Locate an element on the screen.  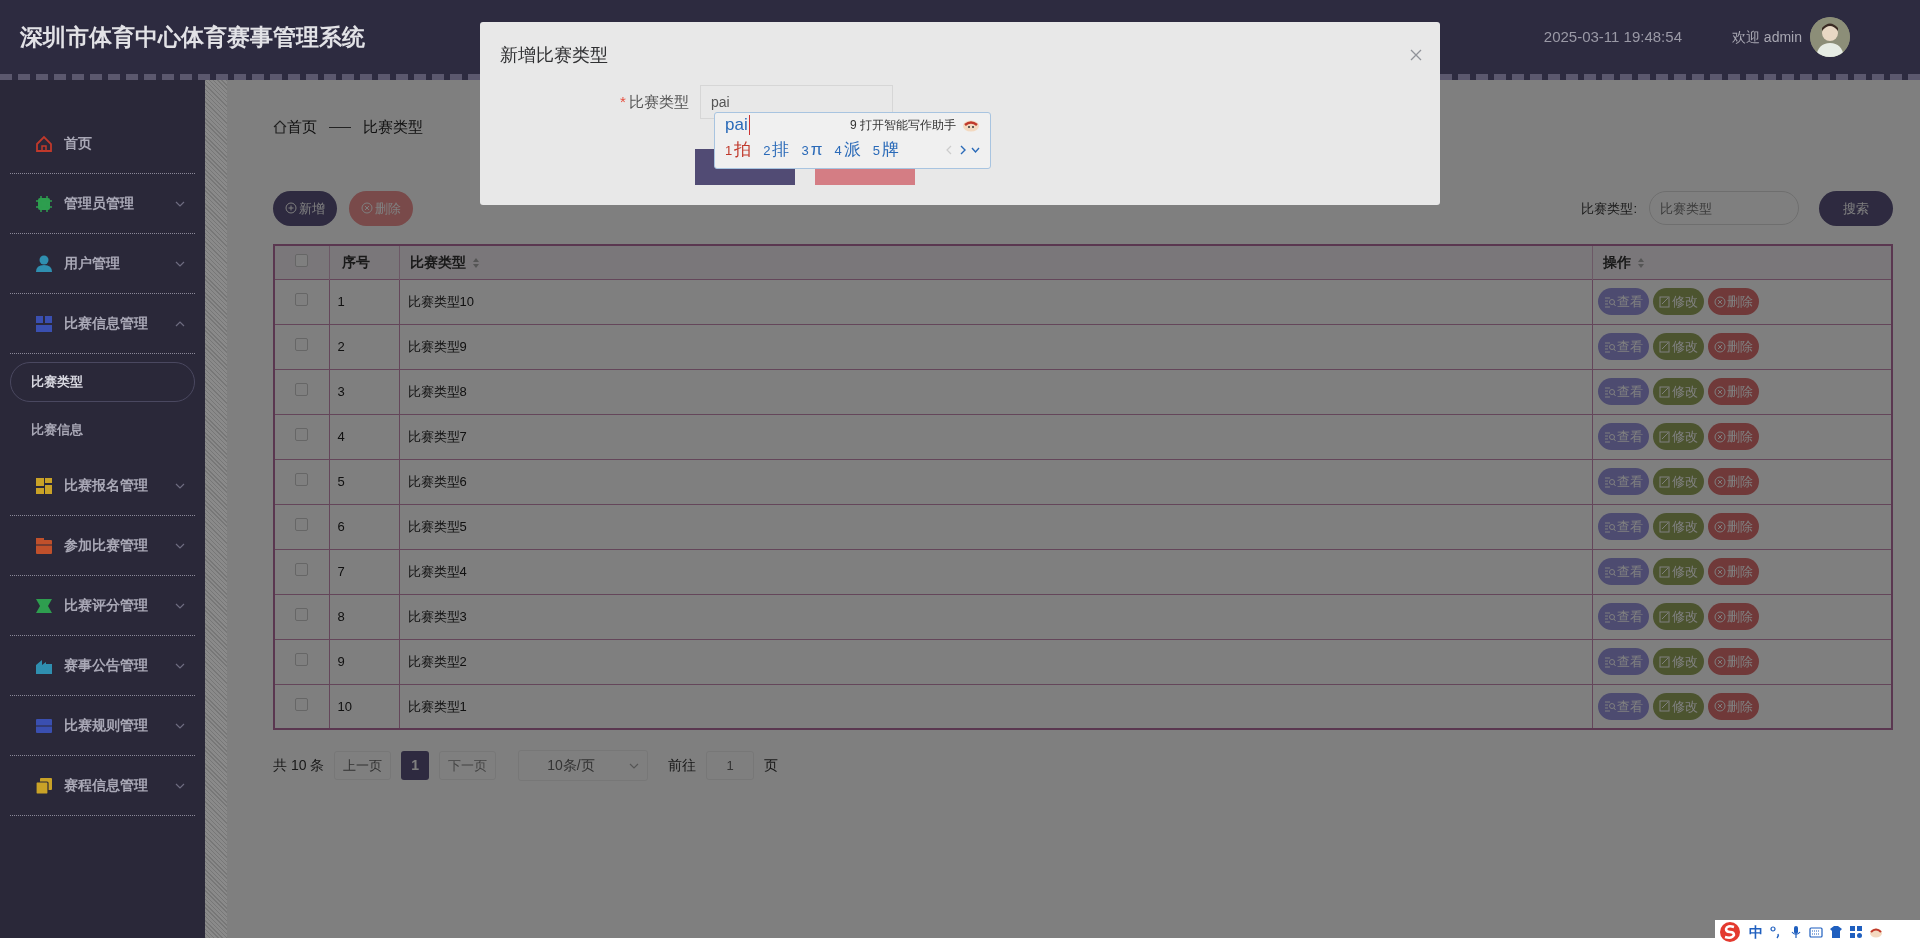
table-cell: 比赛类型2 is located at coordinates (437, 661).